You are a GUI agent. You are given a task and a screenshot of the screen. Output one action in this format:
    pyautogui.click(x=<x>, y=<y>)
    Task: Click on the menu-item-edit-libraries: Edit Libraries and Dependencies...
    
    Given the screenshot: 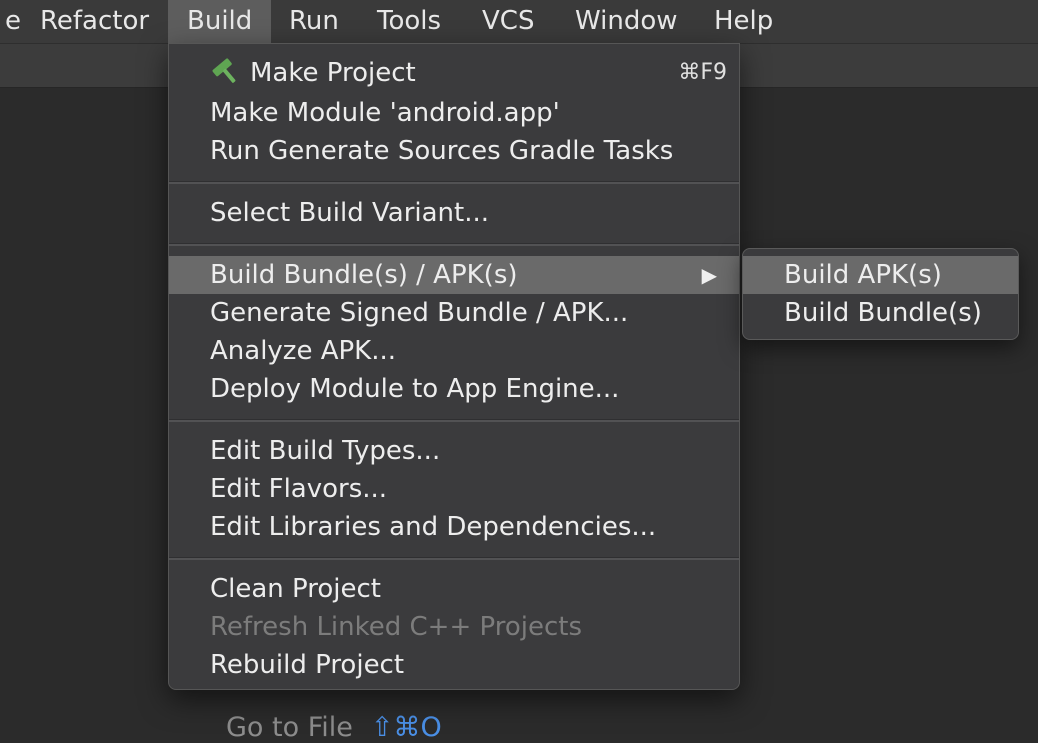 What is the action you would take?
    pyautogui.click(x=454, y=527)
    